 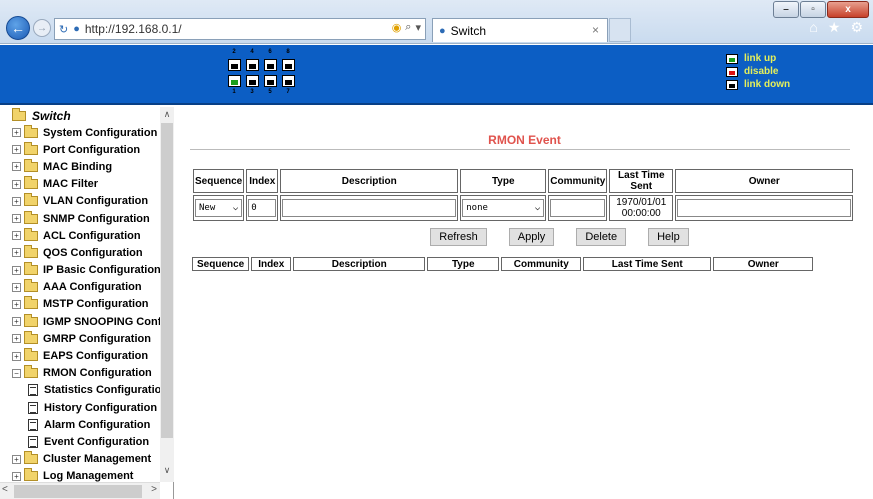 I want to click on collapse-minus-icon: −, so click(x=16, y=373).